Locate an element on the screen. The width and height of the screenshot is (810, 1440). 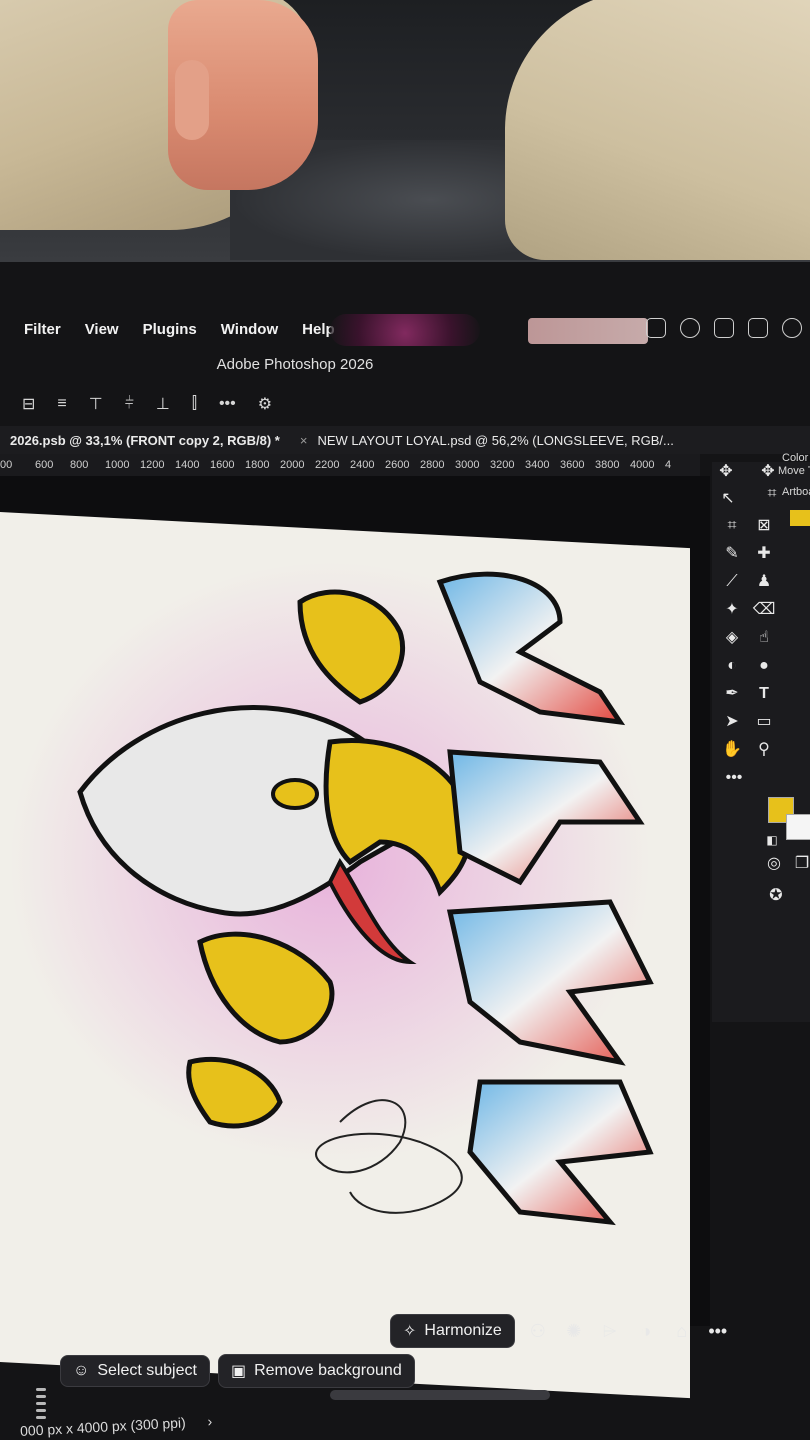
crop-tool-icon: ⌗ is located at coordinates (732, 526).